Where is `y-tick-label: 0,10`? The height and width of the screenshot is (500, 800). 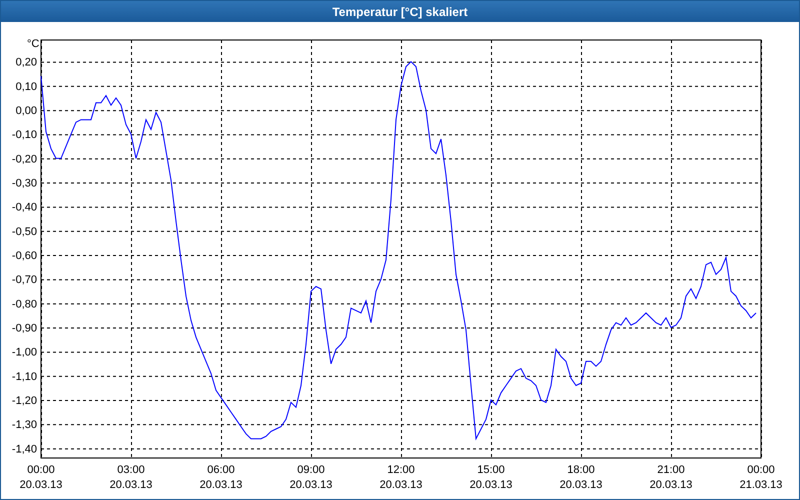 y-tick-label: 0,10 is located at coordinates (26, 86).